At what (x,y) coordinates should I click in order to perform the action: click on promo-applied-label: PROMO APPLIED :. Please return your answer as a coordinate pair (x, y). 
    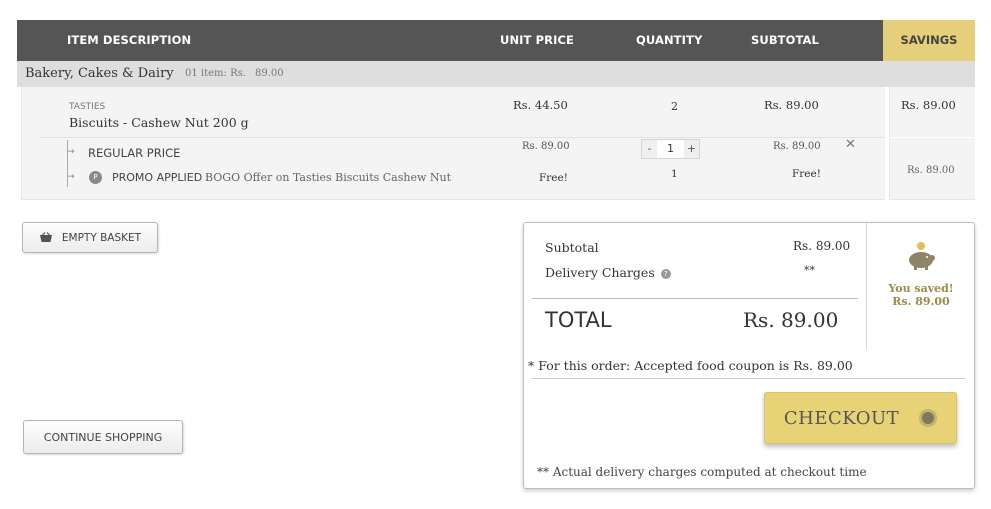
    Looking at the image, I should click on (161, 177).